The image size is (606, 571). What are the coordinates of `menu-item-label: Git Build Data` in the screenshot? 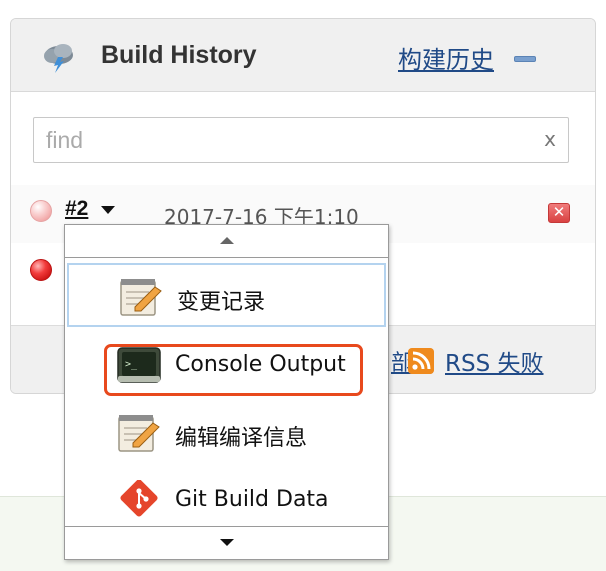 It's located at (252, 499).